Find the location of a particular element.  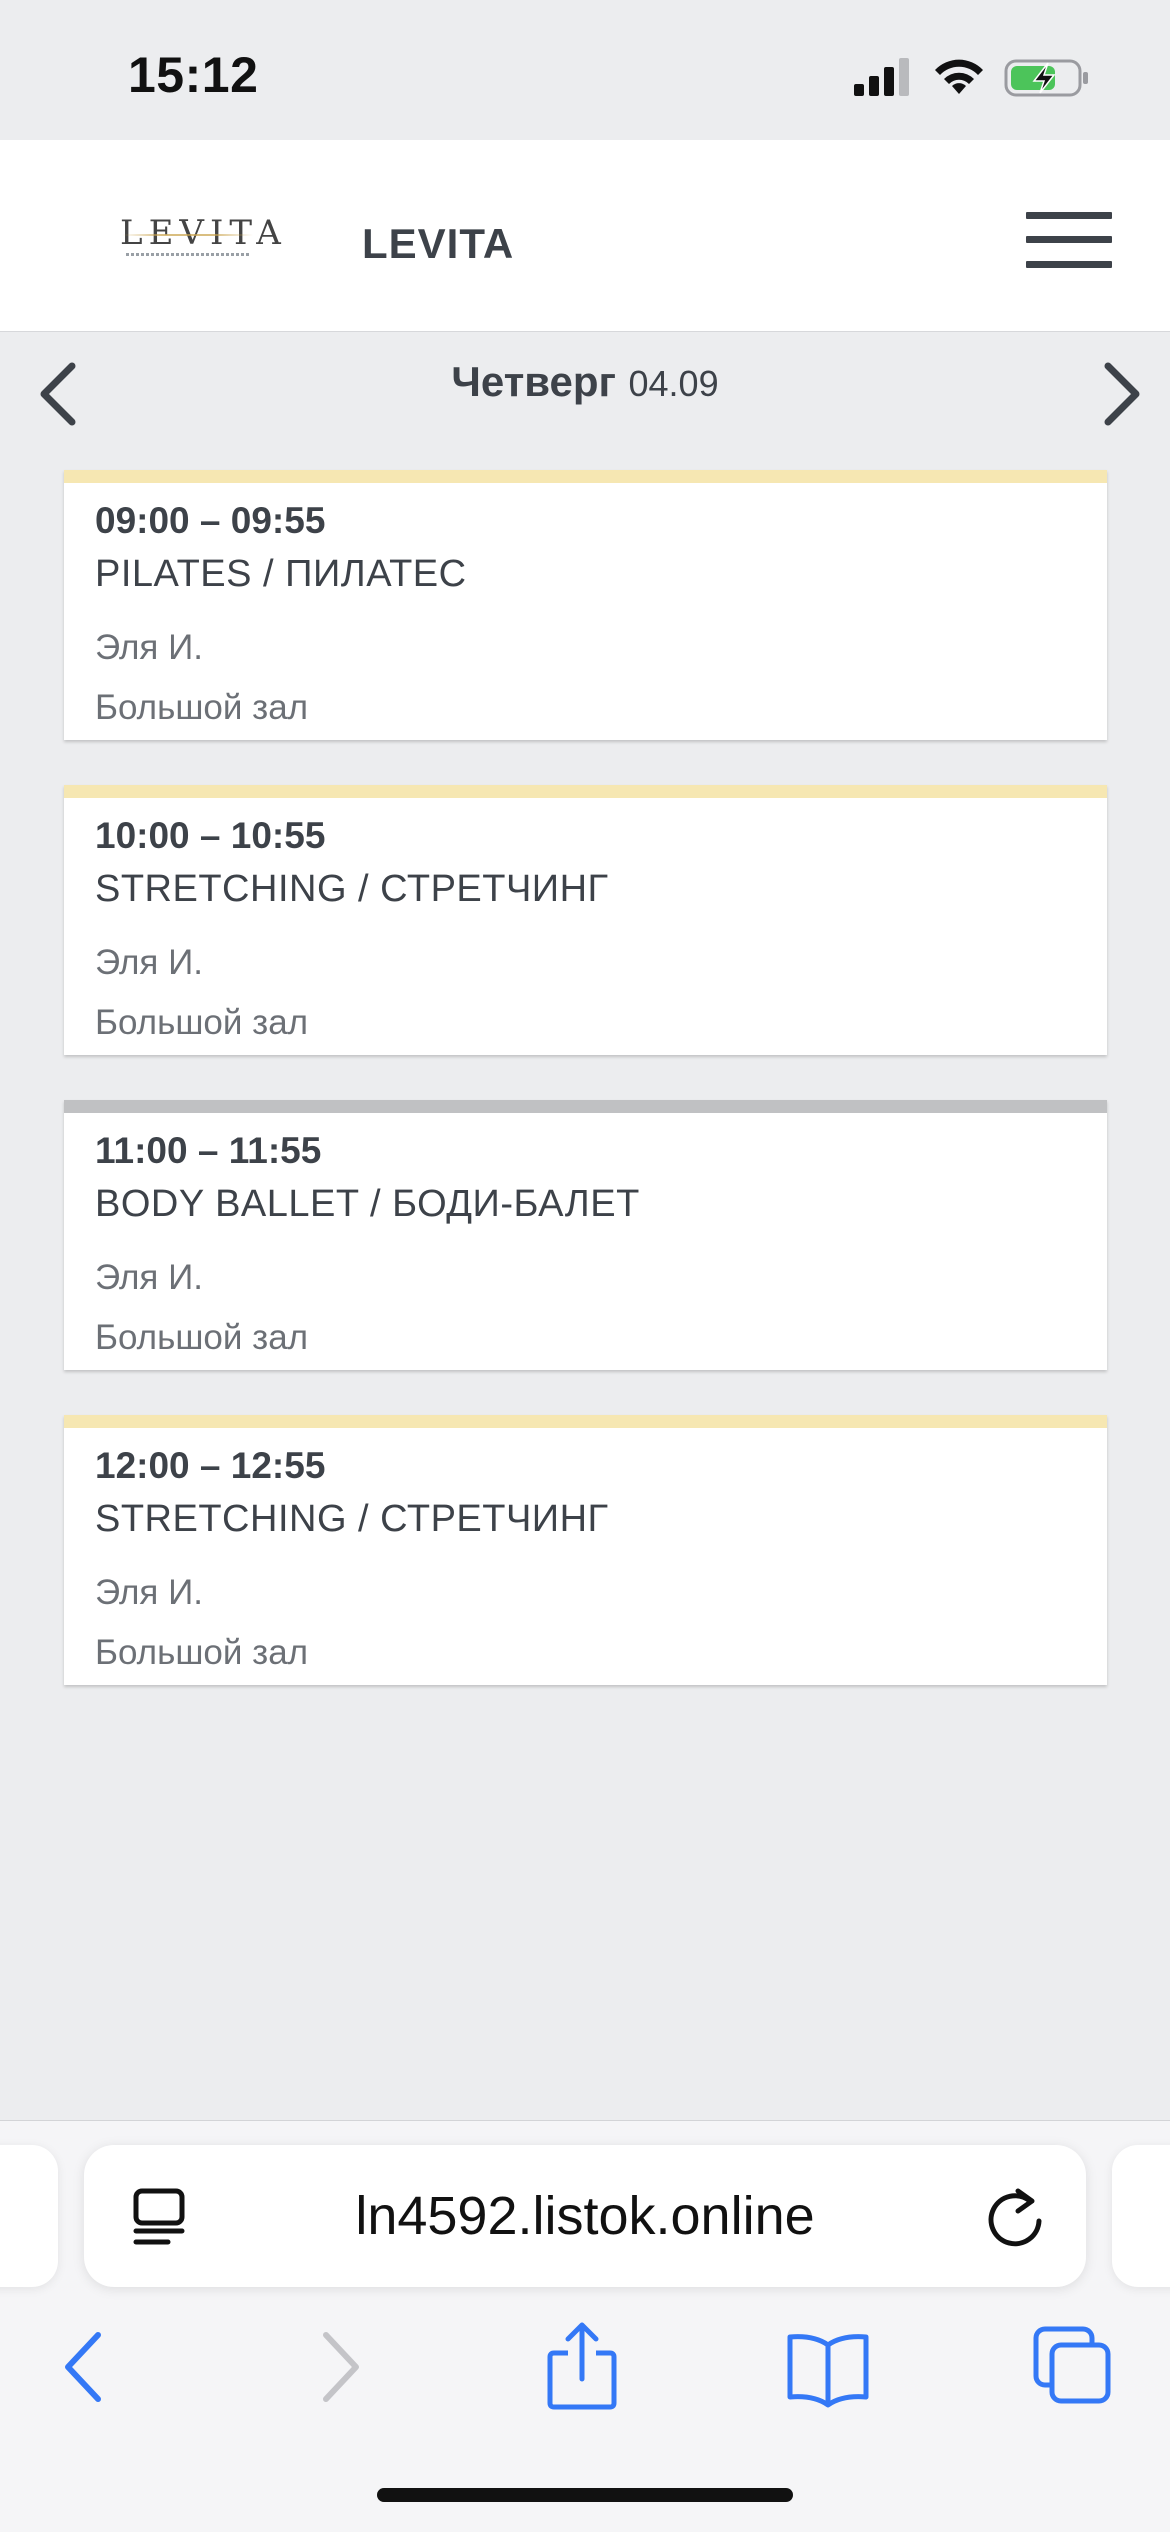

chevron-right-icon is located at coordinates (1122, 394).